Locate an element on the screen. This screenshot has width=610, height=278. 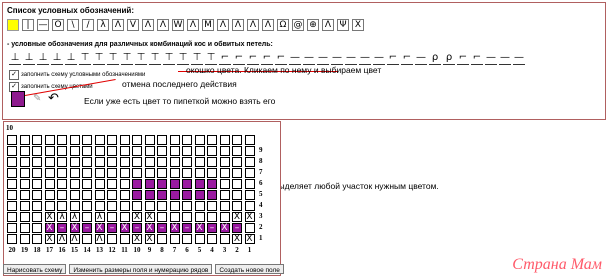
symbol-button: O is located at coordinates (58, 25).